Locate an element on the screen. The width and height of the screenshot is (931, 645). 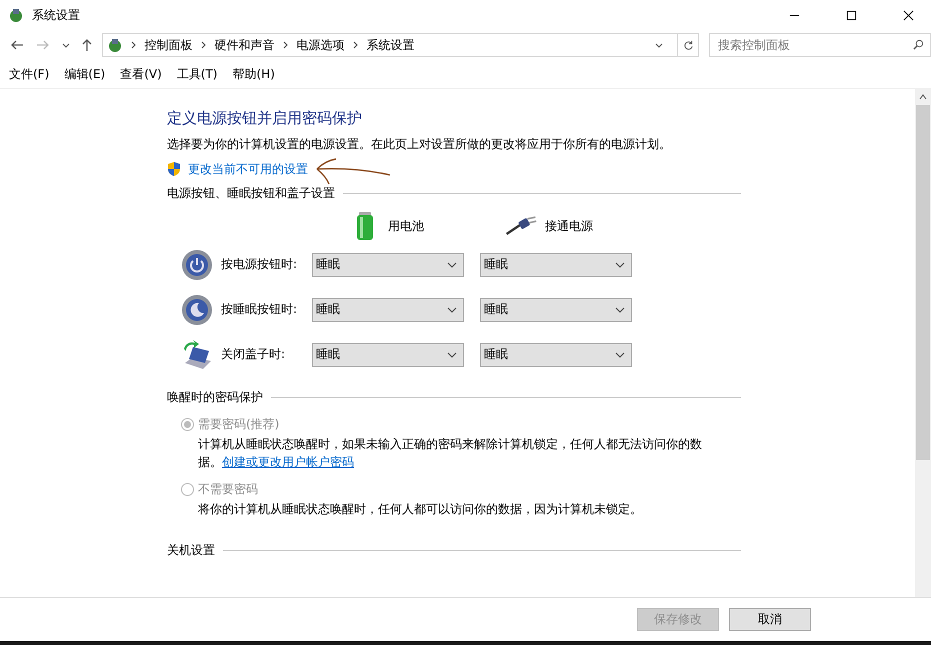
menu-item: 查看(V) is located at coordinates (141, 74).